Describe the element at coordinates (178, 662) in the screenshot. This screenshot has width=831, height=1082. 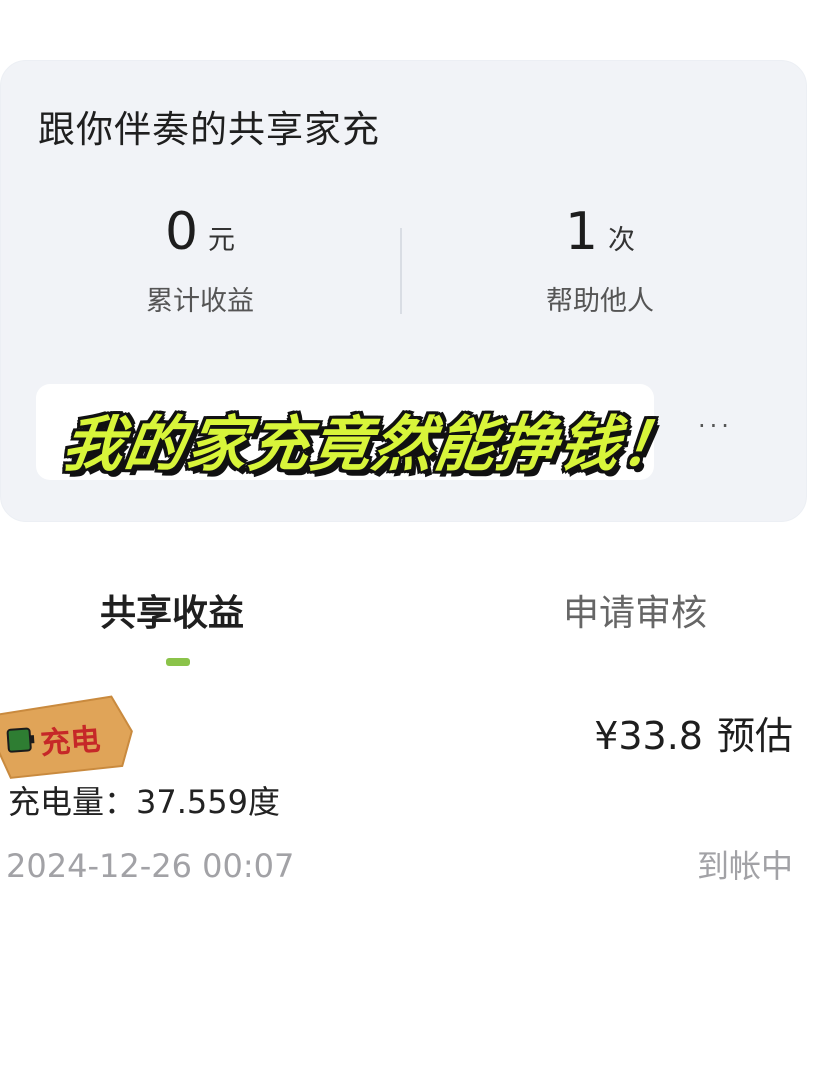
I see `active-tab-indicator` at that location.